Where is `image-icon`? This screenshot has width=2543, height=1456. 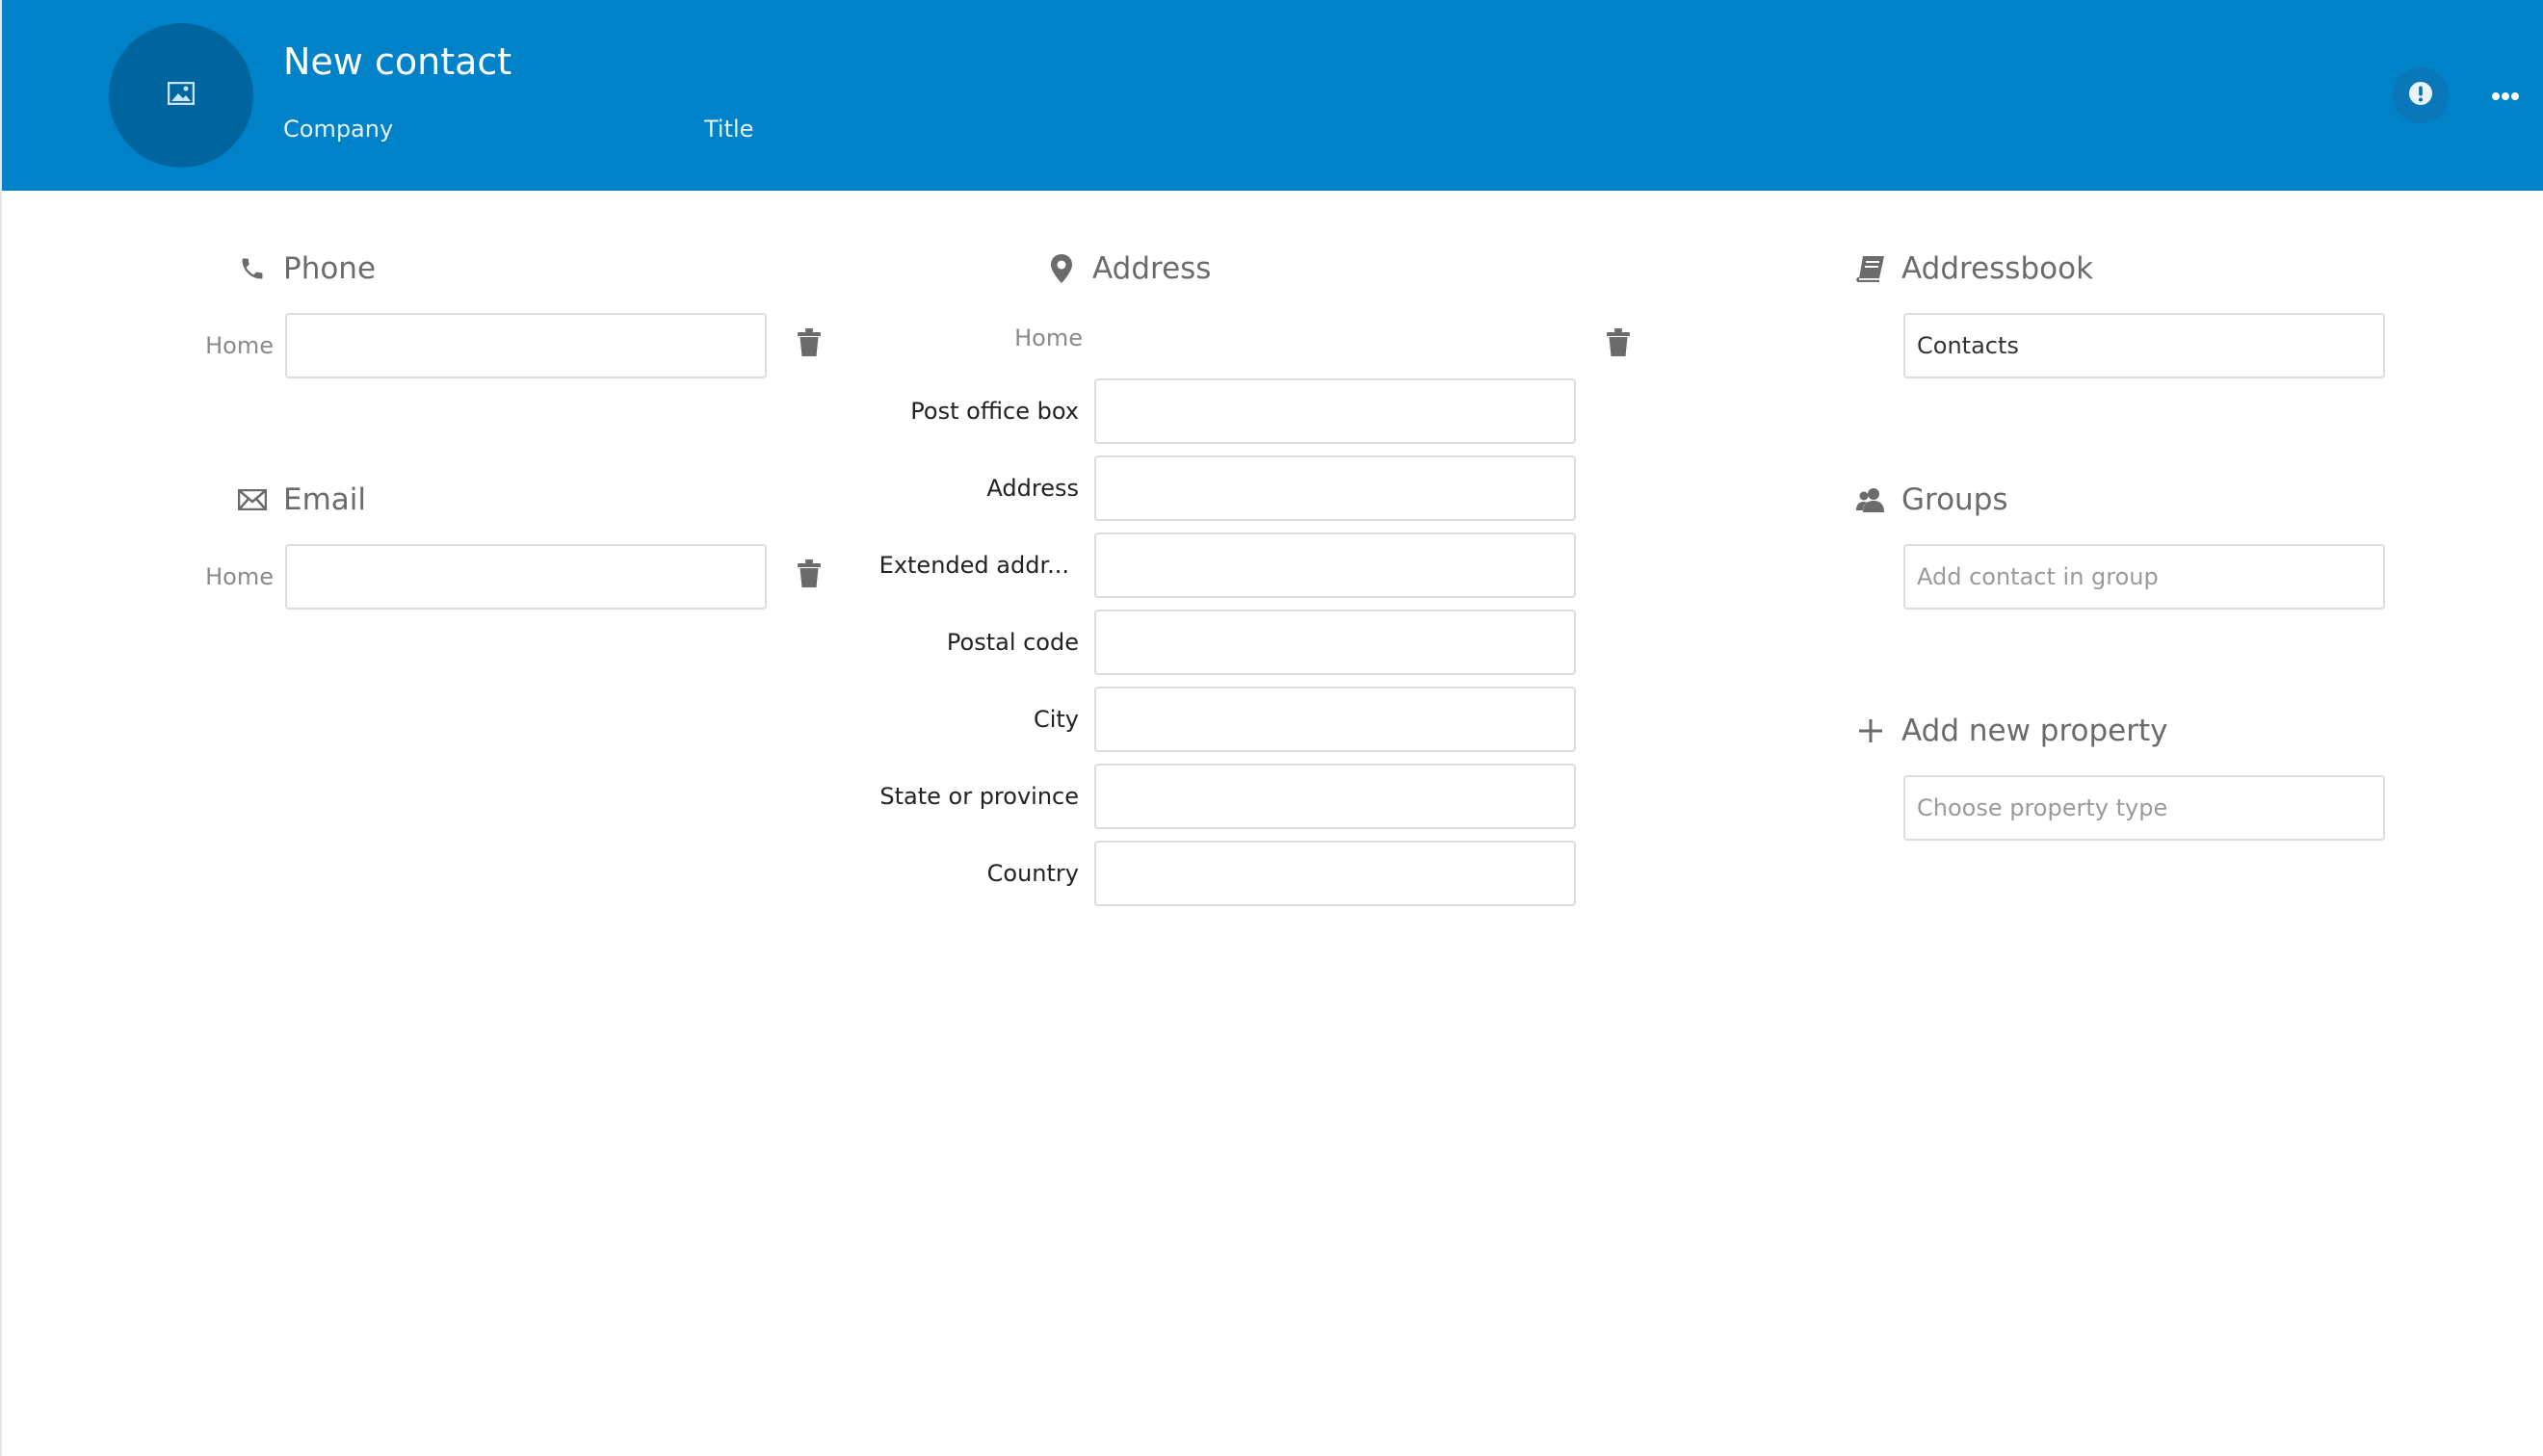 image-icon is located at coordinates (181, 95).